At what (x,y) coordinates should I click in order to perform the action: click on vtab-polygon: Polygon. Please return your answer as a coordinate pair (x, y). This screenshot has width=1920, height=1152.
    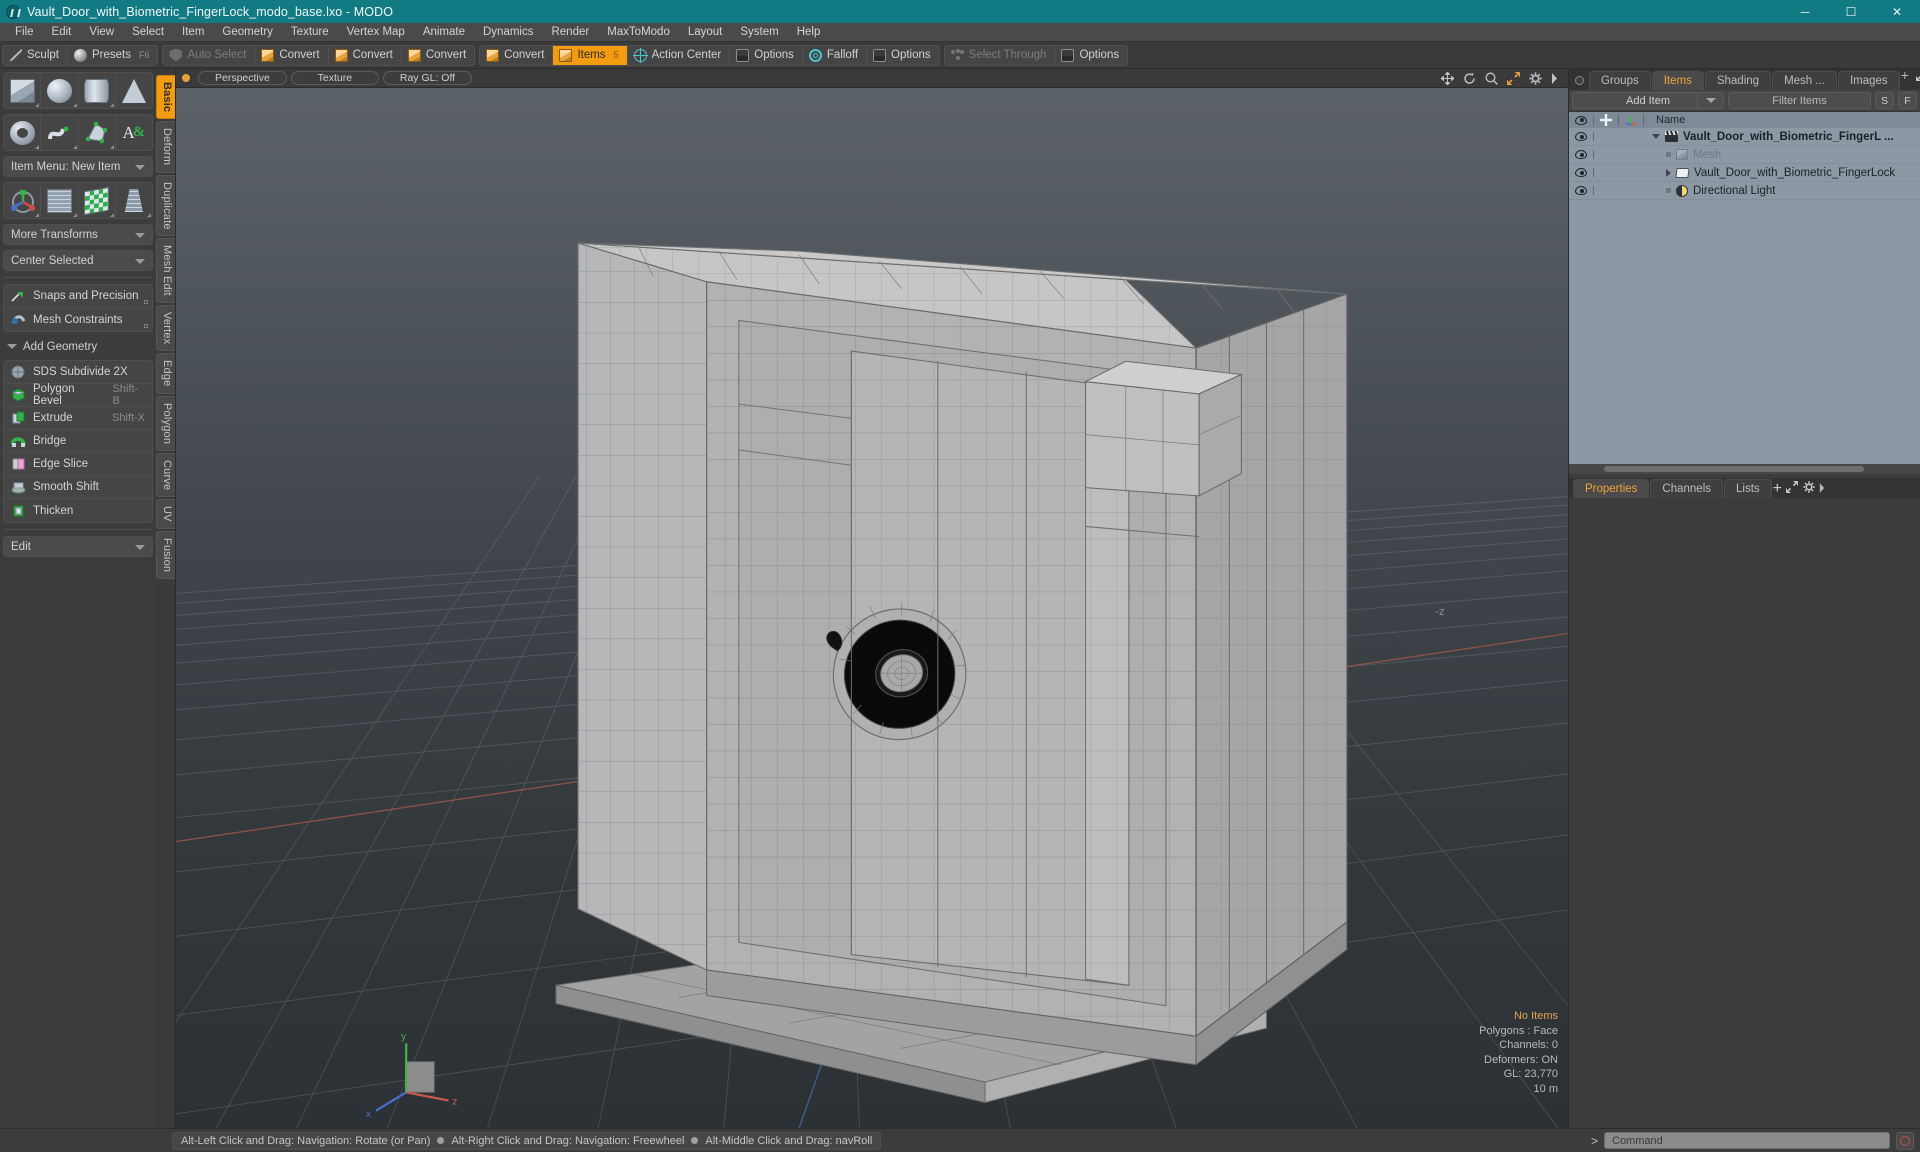
    Looking at the image, I should click on (165, 423).